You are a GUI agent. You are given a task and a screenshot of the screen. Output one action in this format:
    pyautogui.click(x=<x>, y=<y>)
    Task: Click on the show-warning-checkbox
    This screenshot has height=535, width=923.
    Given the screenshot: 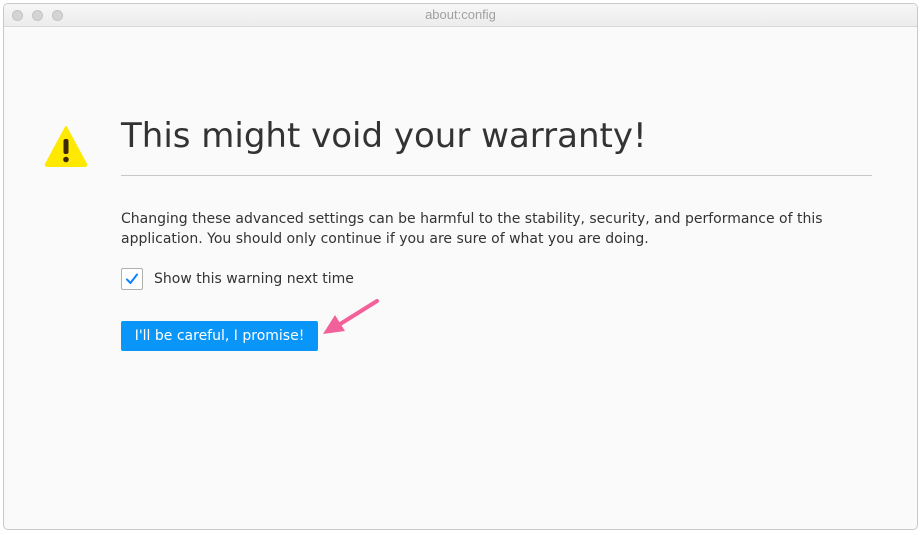 What is the action you would take?
    pyautogui.click(x=132, y=279)
    